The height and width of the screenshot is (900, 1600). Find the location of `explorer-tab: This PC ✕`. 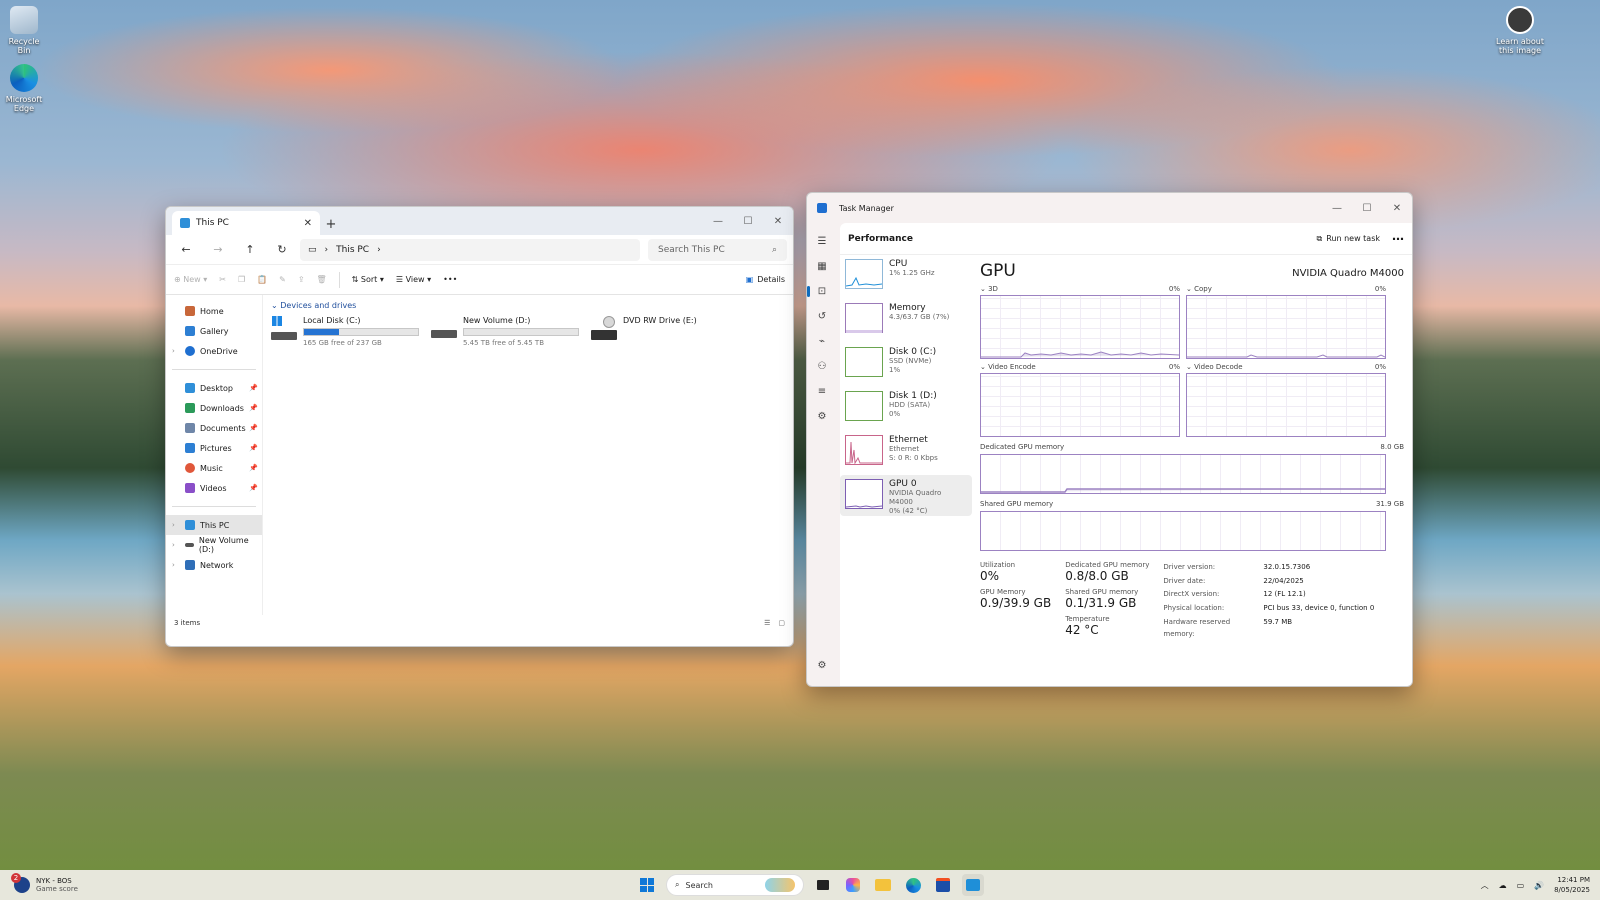

explorer-tab: This PC ✕ is located at coordinates (246, 223).